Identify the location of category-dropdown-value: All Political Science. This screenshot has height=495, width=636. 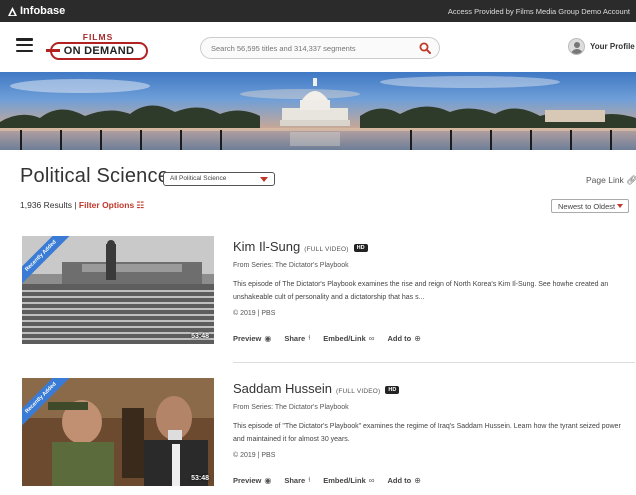
(198, 178).